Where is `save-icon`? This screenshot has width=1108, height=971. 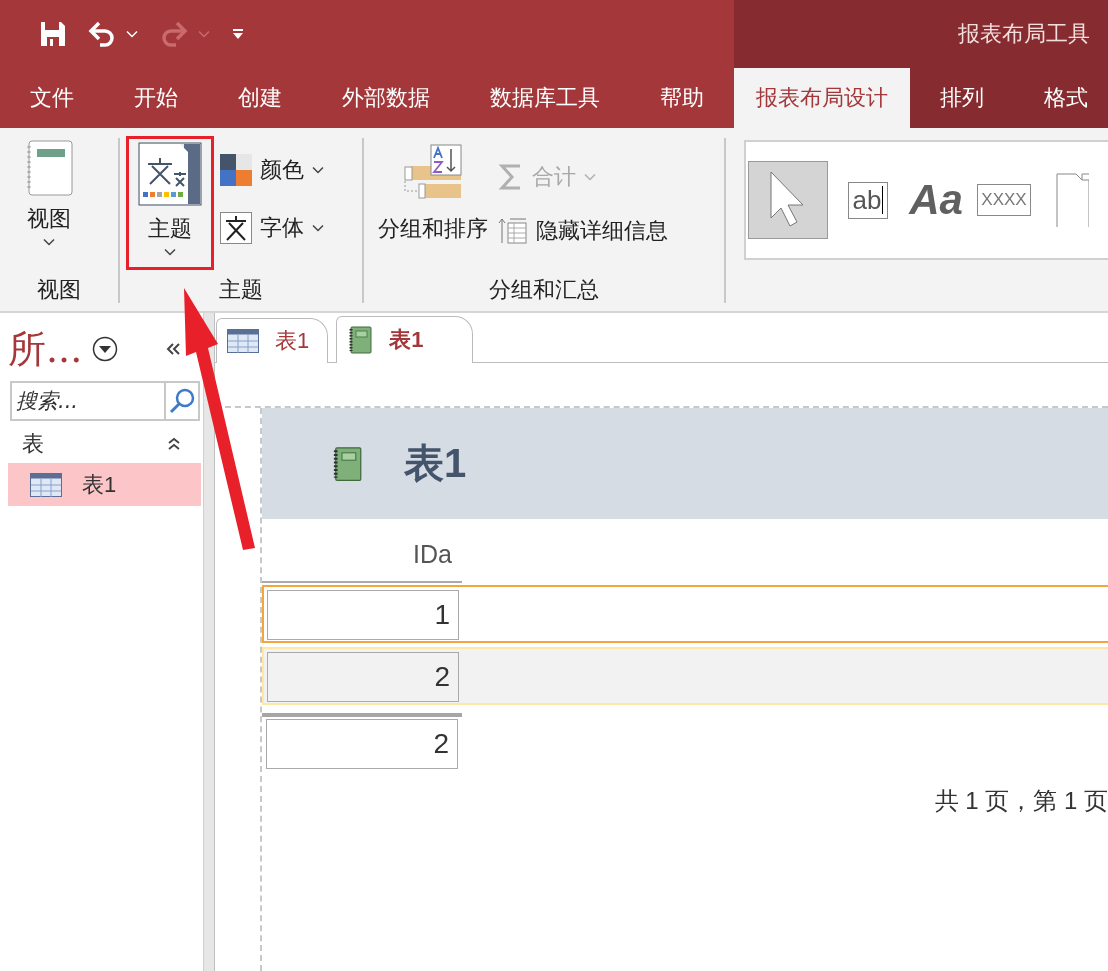
save-icon is located at coordinates (53, 34).